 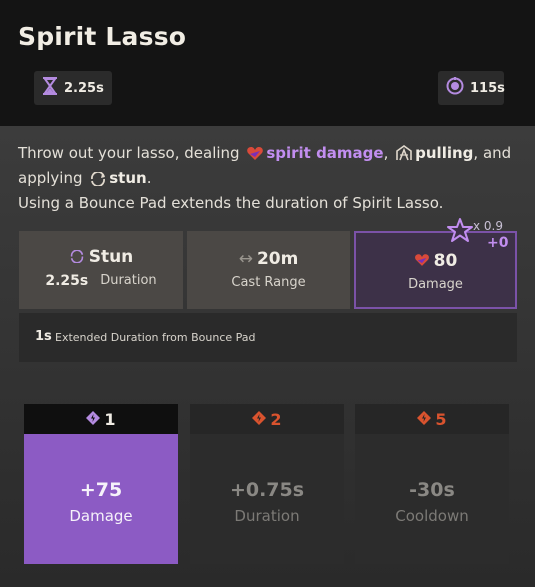 What do you see at coordinates (43, 336) in the screenshot?
I see `bounce-pad-extension-value: 1s` at bounding box center [43, 336].